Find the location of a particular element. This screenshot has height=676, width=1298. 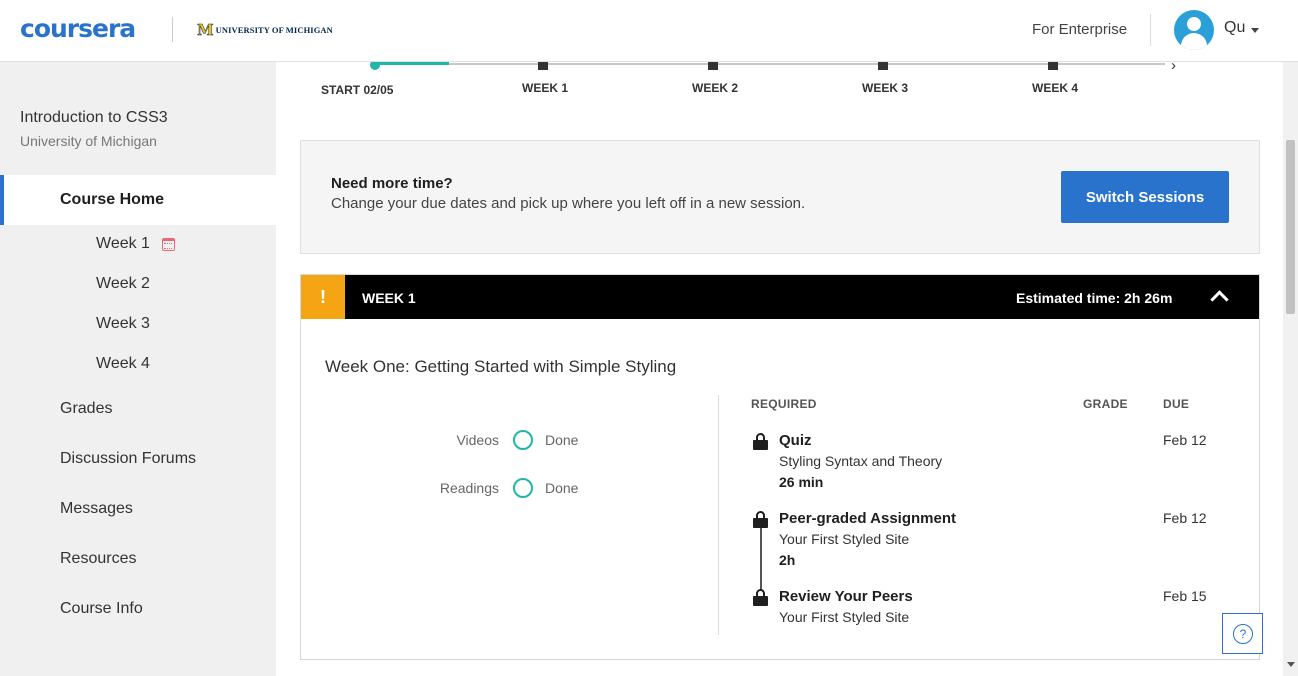

sidebar-item-resources: Resources is located at coordinates (98, 559).